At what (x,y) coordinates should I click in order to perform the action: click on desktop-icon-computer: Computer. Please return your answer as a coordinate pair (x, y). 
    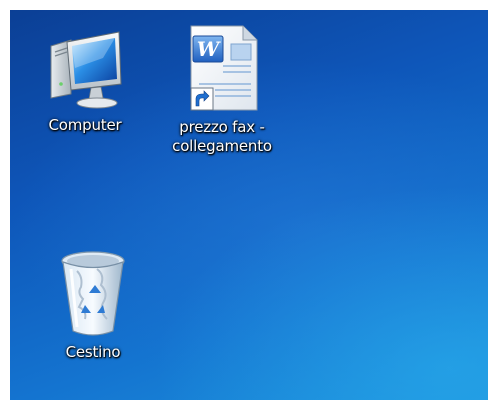
    Looking at the image, I should click on (85, 81).